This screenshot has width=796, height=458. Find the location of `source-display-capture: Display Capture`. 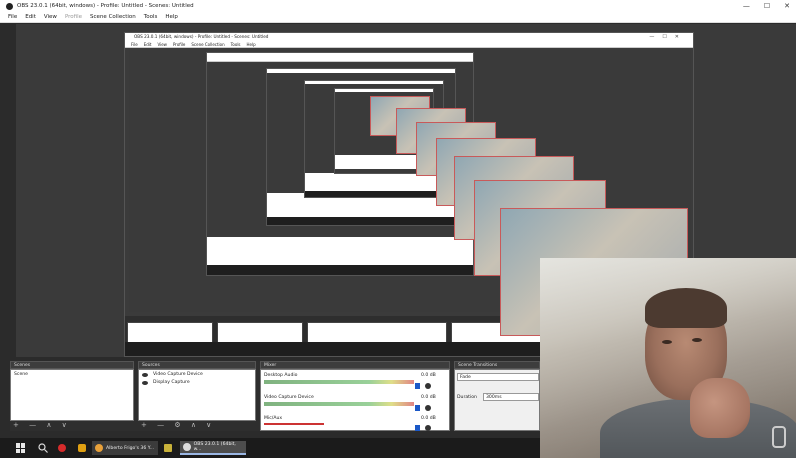

source-display-capture: Display Capture is located at coordinates (171, 382).